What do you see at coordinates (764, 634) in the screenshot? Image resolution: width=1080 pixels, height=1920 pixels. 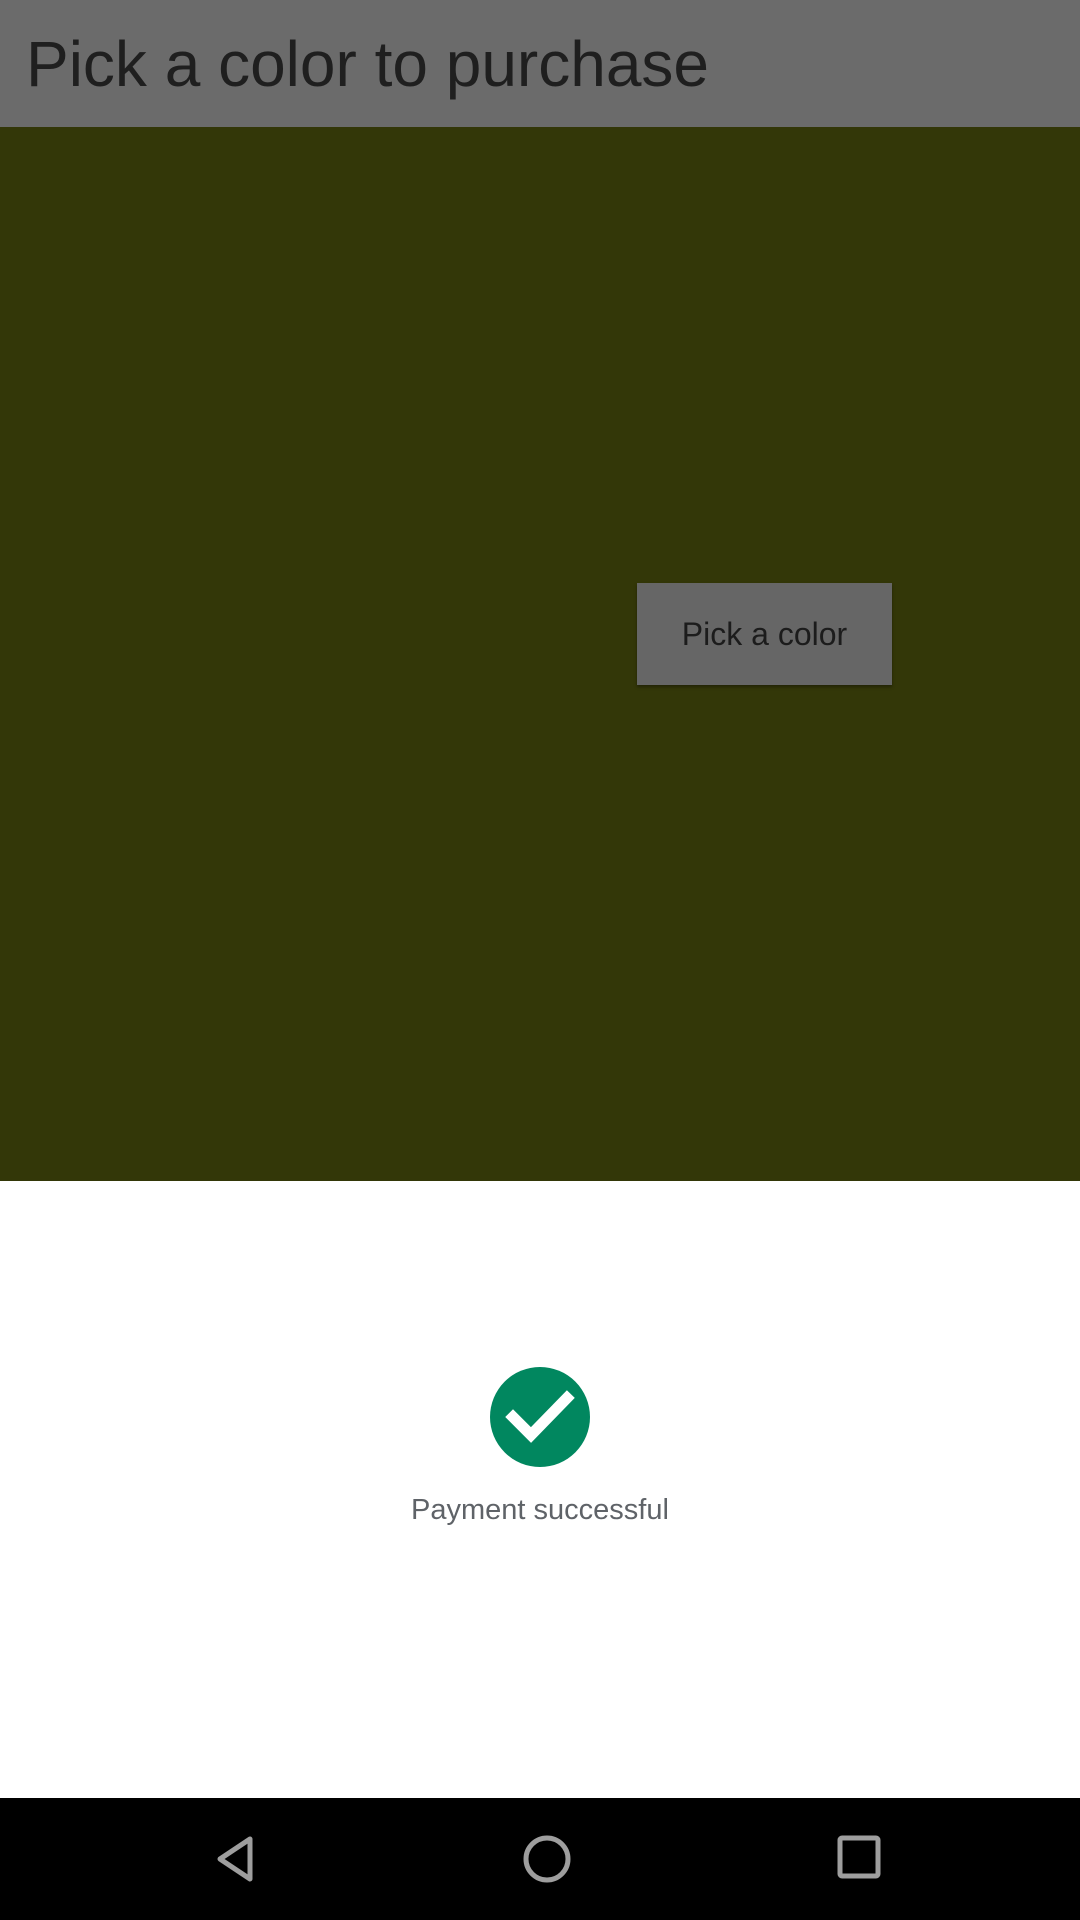 I see `pick-color-button: Pick a color` at bounding box center [764, 634].